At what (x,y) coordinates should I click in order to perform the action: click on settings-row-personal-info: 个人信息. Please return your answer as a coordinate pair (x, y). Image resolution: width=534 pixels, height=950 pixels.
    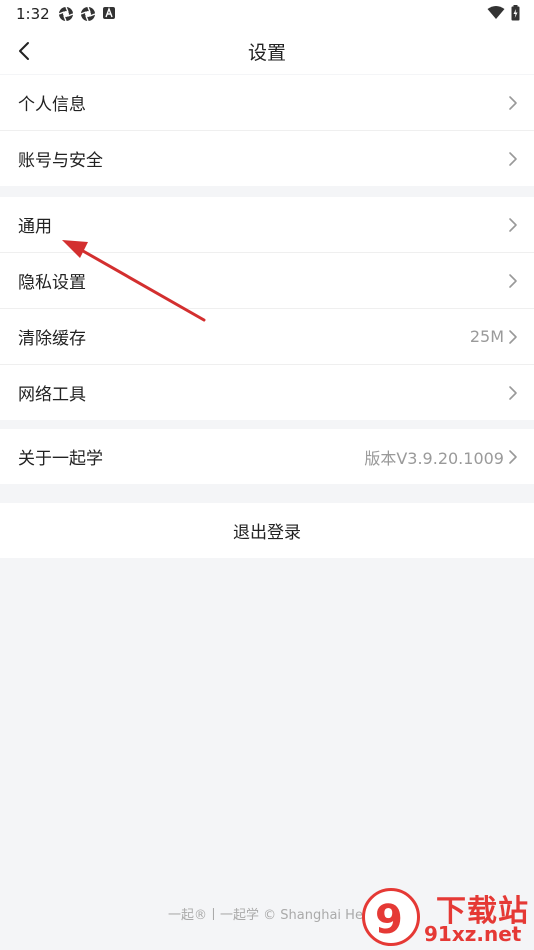
    Looking at the image, I should click on (267, 103).